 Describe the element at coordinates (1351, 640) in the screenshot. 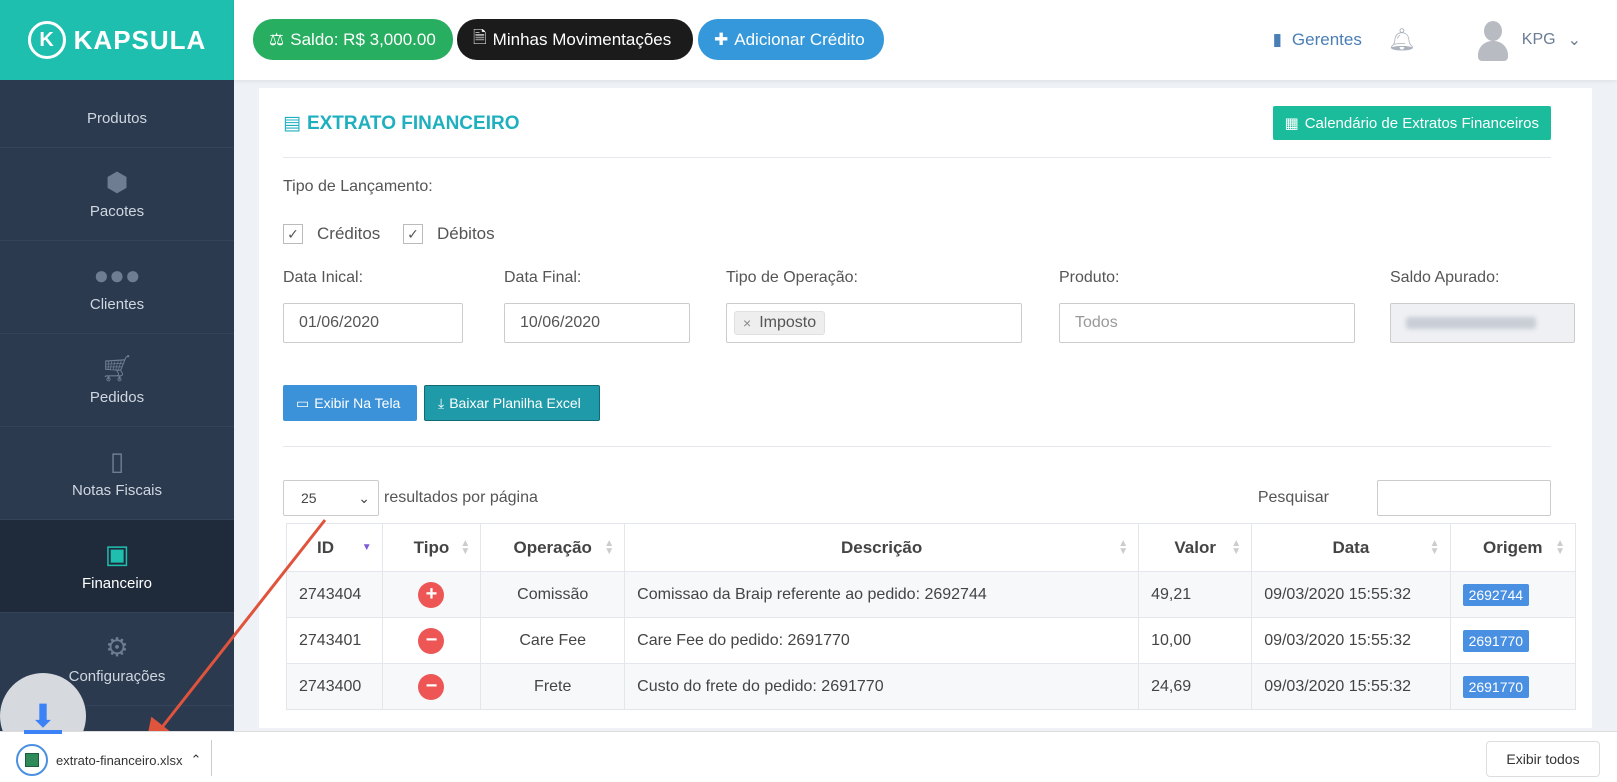

I see `cell-data: 09/03/2020 15:55:32` at that location.